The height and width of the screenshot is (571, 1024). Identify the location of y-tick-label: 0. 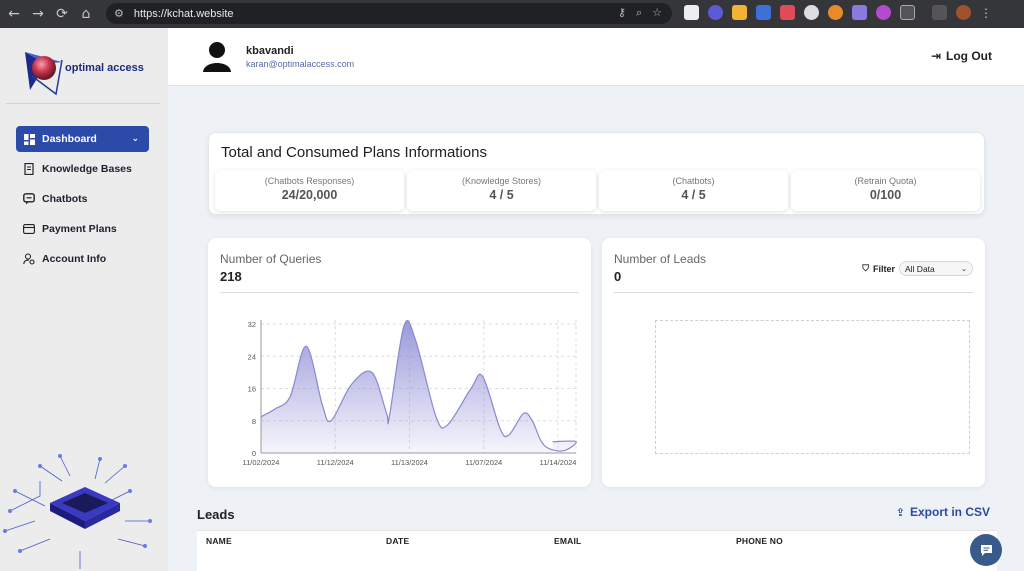
(254, 453).